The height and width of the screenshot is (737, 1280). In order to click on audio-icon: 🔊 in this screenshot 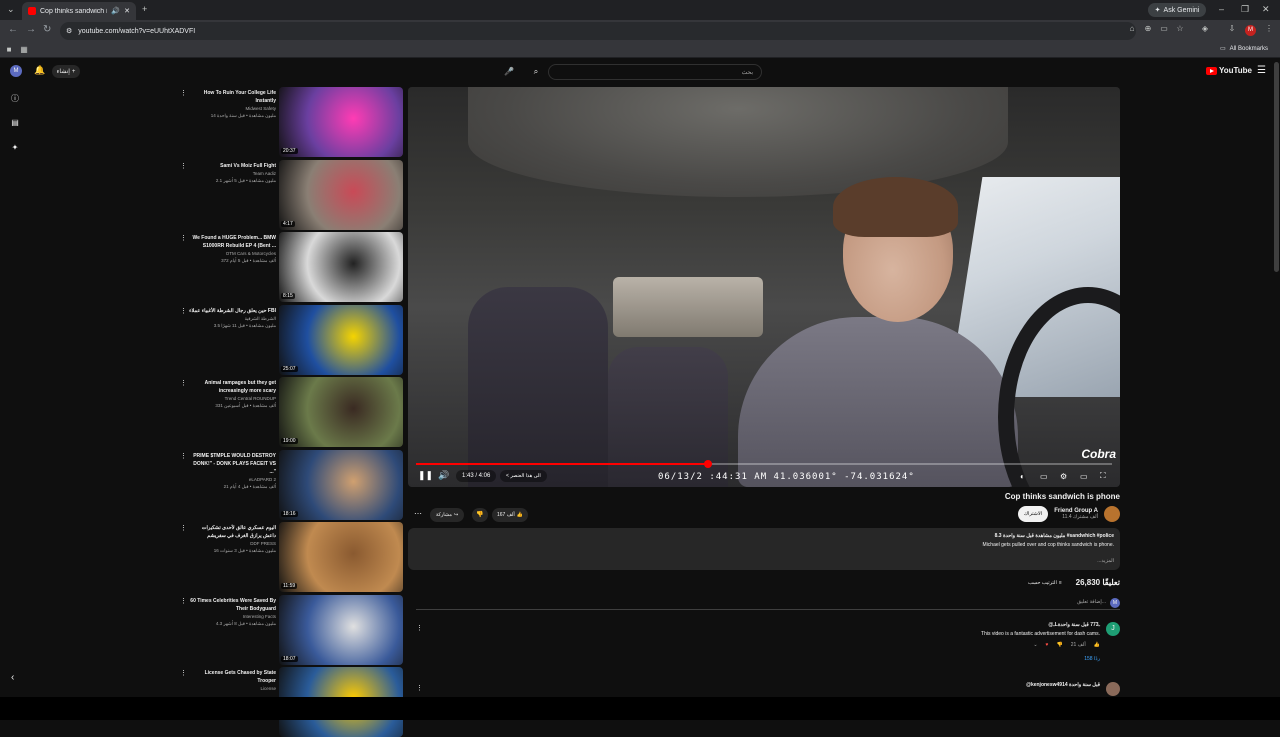, I will do `click(115, 11)`.